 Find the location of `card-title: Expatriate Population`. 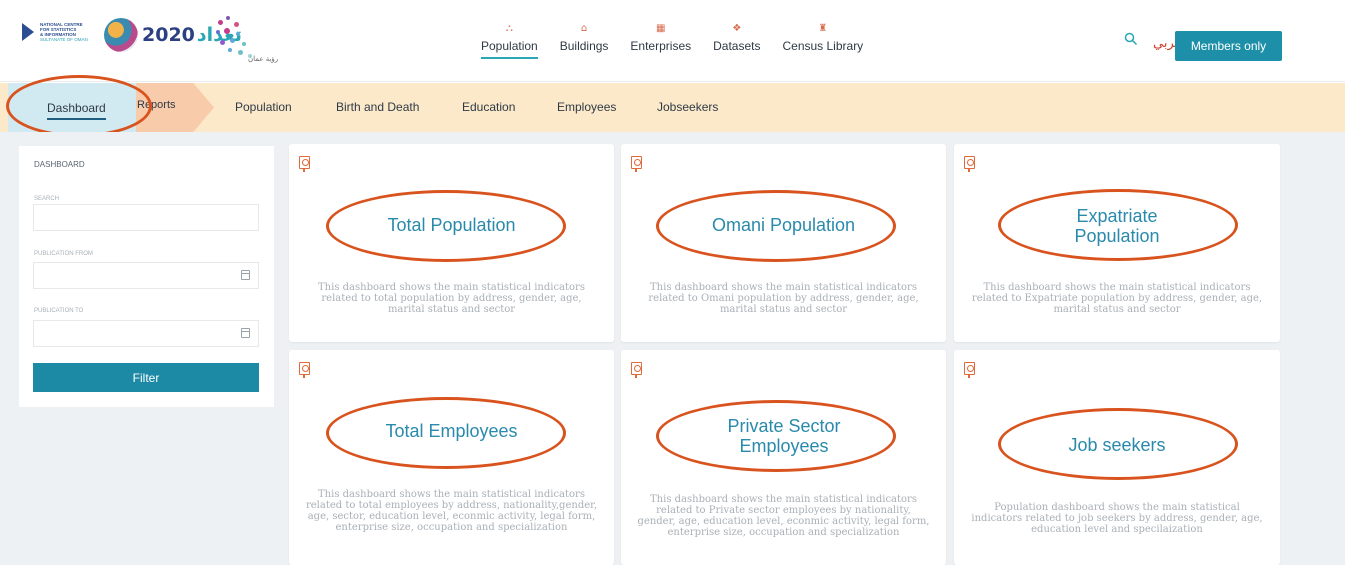

card-title: Expatriate Population is located at coordinates (1117, 226).